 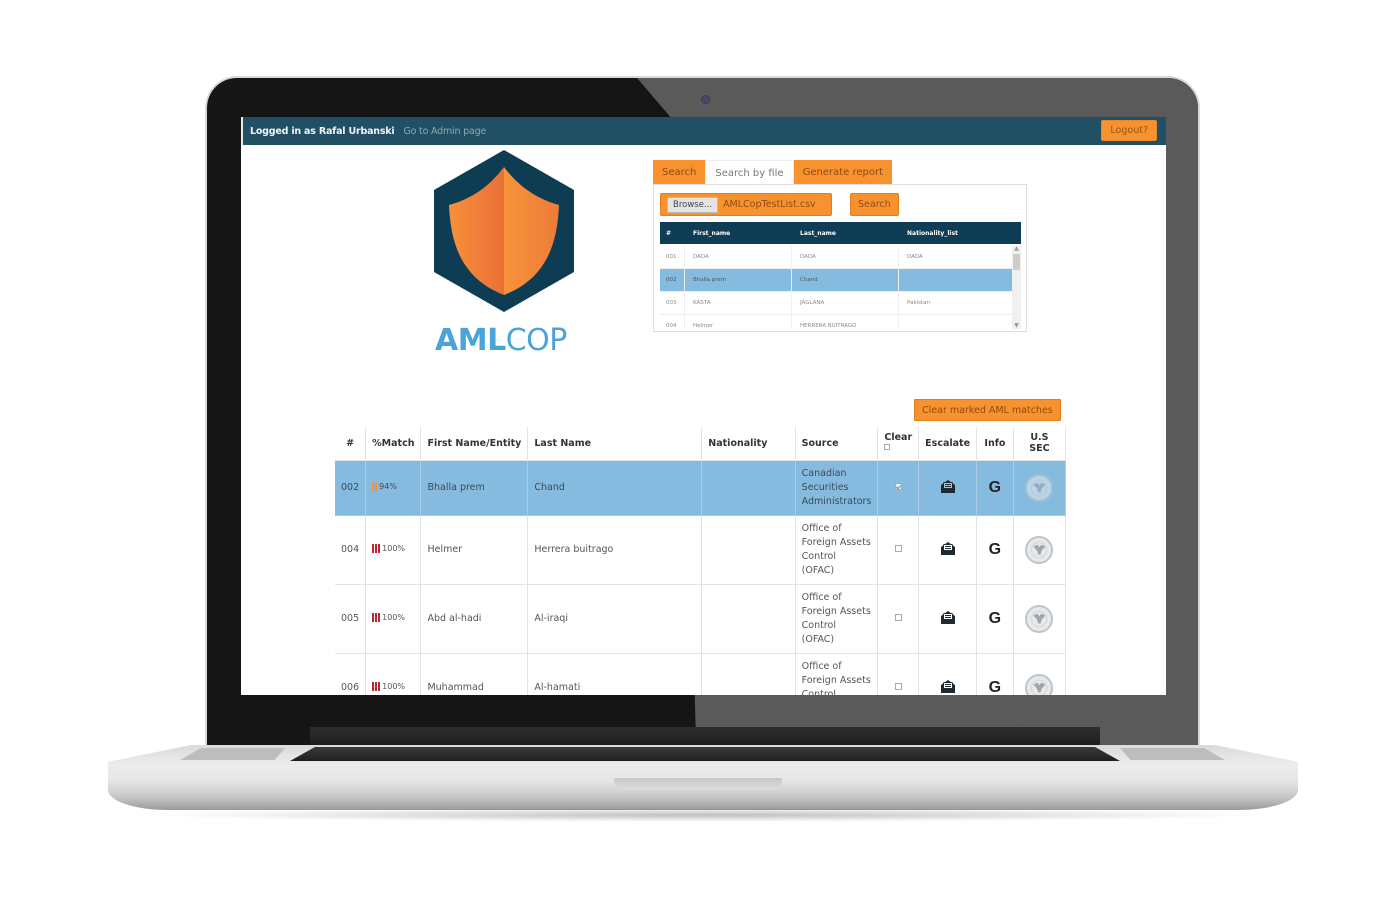 What do you see at coordinates (948, 444) in the screenshot?
I see `col-header-escalate: Escalate` at bounding box center [948, 444].